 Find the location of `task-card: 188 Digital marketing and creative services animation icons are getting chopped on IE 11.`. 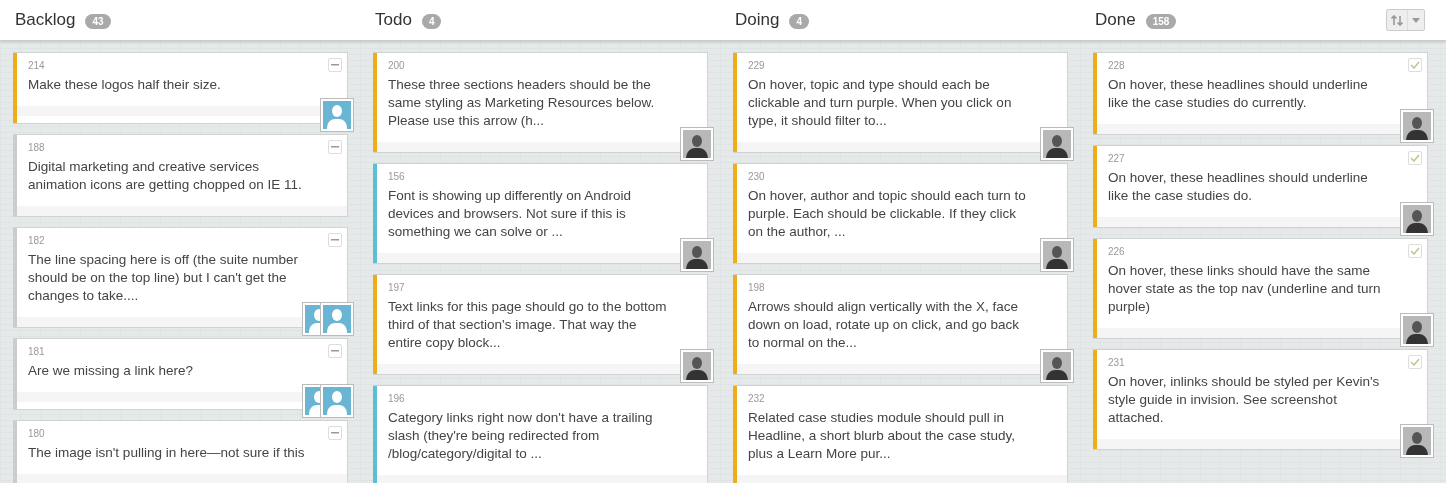

task-card: 188 Digital marketing and creative services animation icons are getting chopped on IE 11. is located at coordinates (180, 175).